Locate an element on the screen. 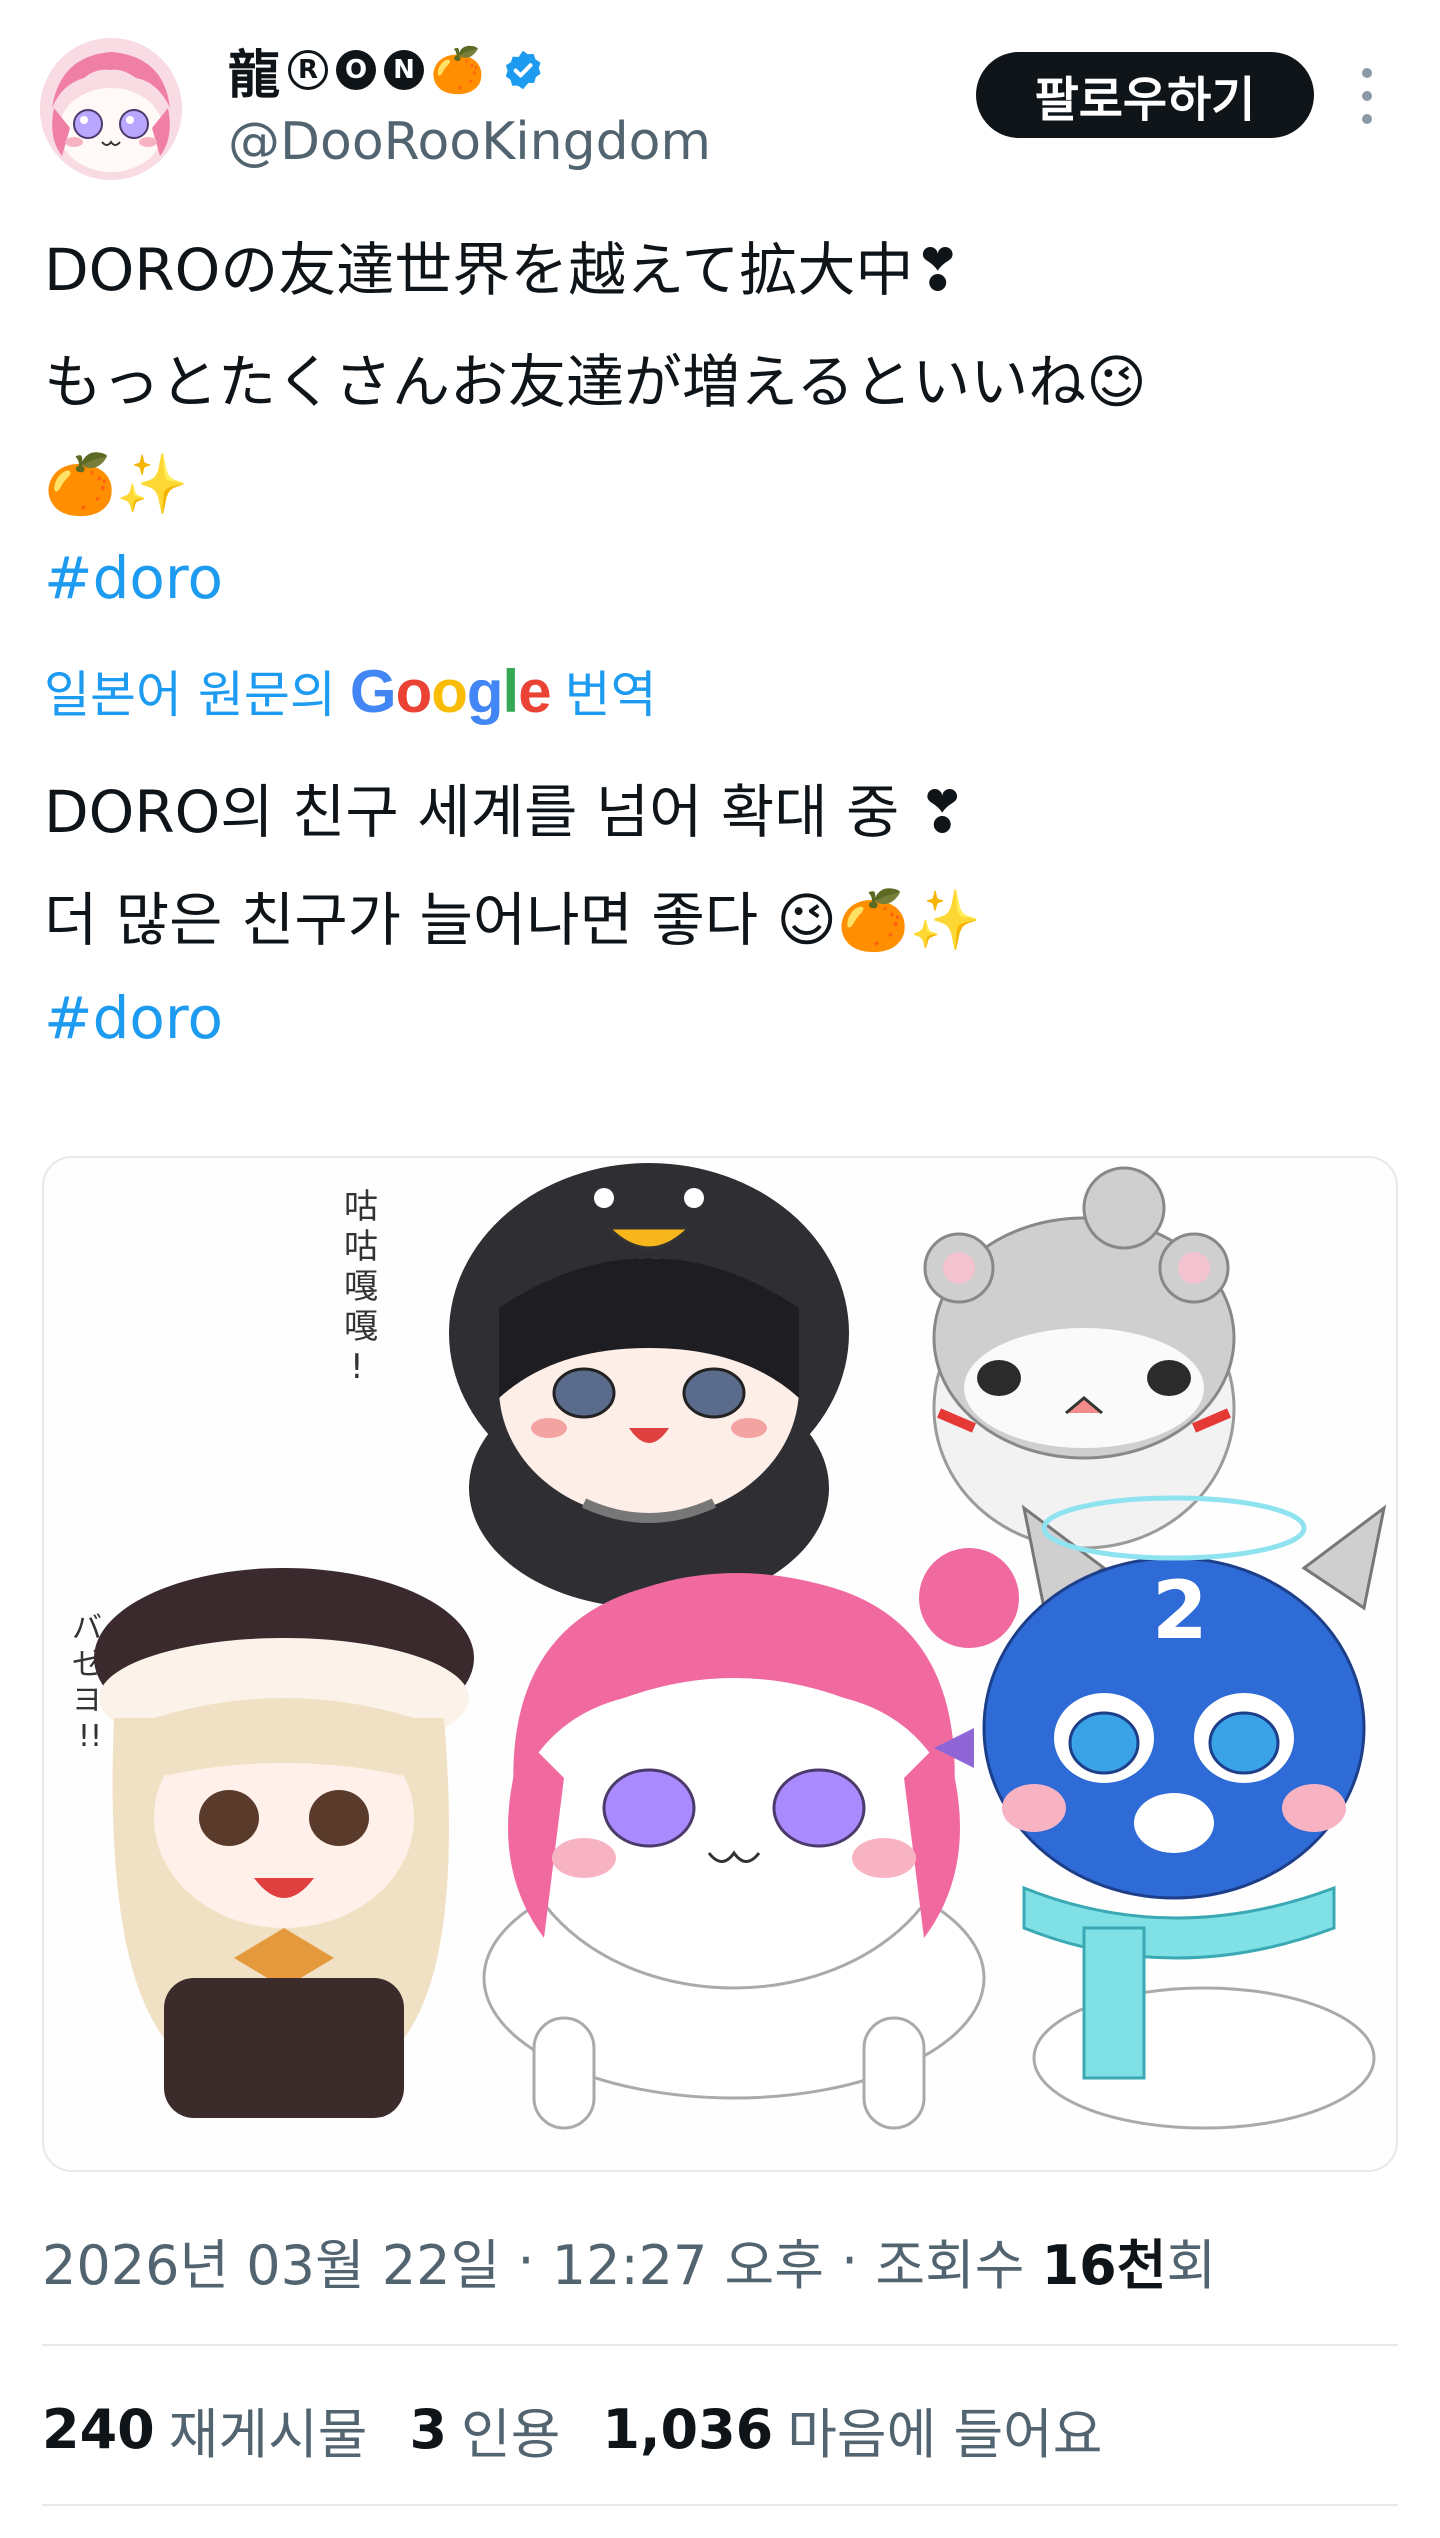  translation-attribution: 일본어 원문의 Google 번역 is located at coordinates (350, 691).